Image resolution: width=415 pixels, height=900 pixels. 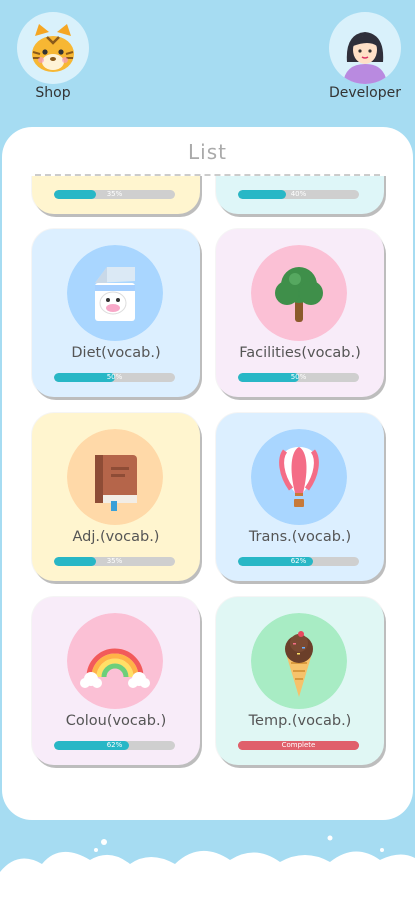 I want to click on hot-air-balloon-icon, so click(x=299, y=477).